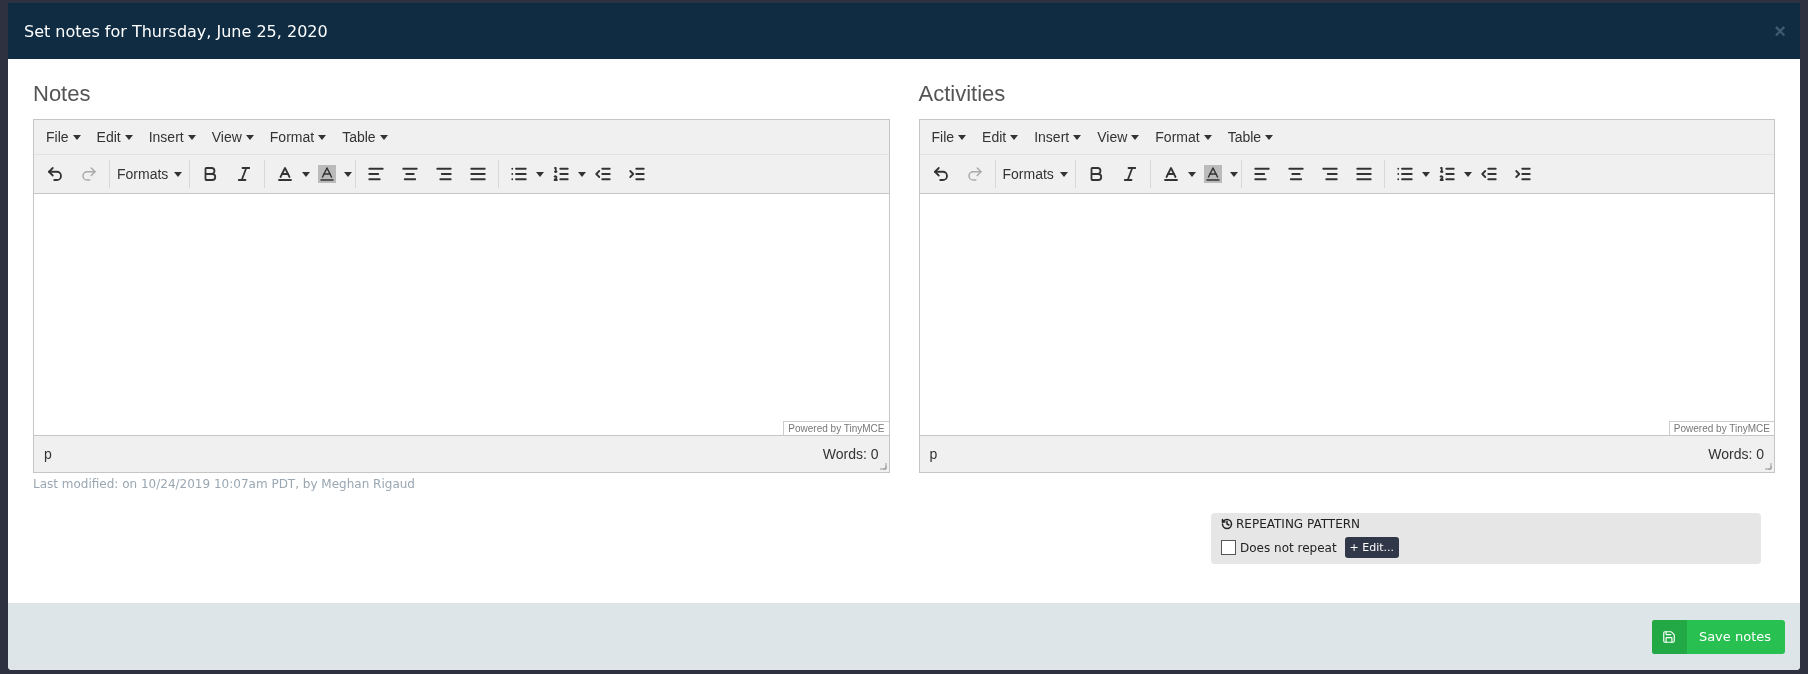  I want to click on last-modified-text: Last modified: on 10/24/2019 10:07am PDT, by Meghan Rigaud, so click(224, 484).